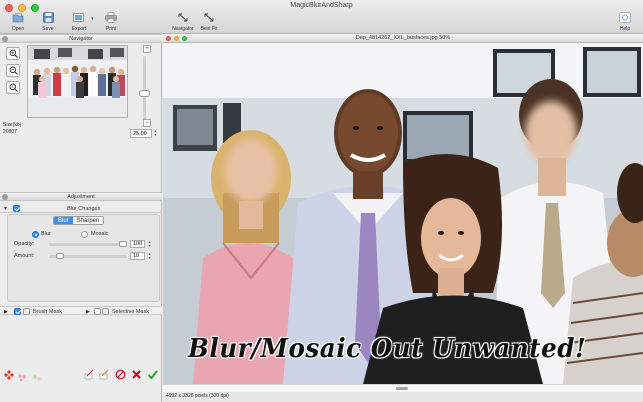 Image resolution: width=643 pixels, height=402 pixels. I want to click on export-icon, so click(79, 17).